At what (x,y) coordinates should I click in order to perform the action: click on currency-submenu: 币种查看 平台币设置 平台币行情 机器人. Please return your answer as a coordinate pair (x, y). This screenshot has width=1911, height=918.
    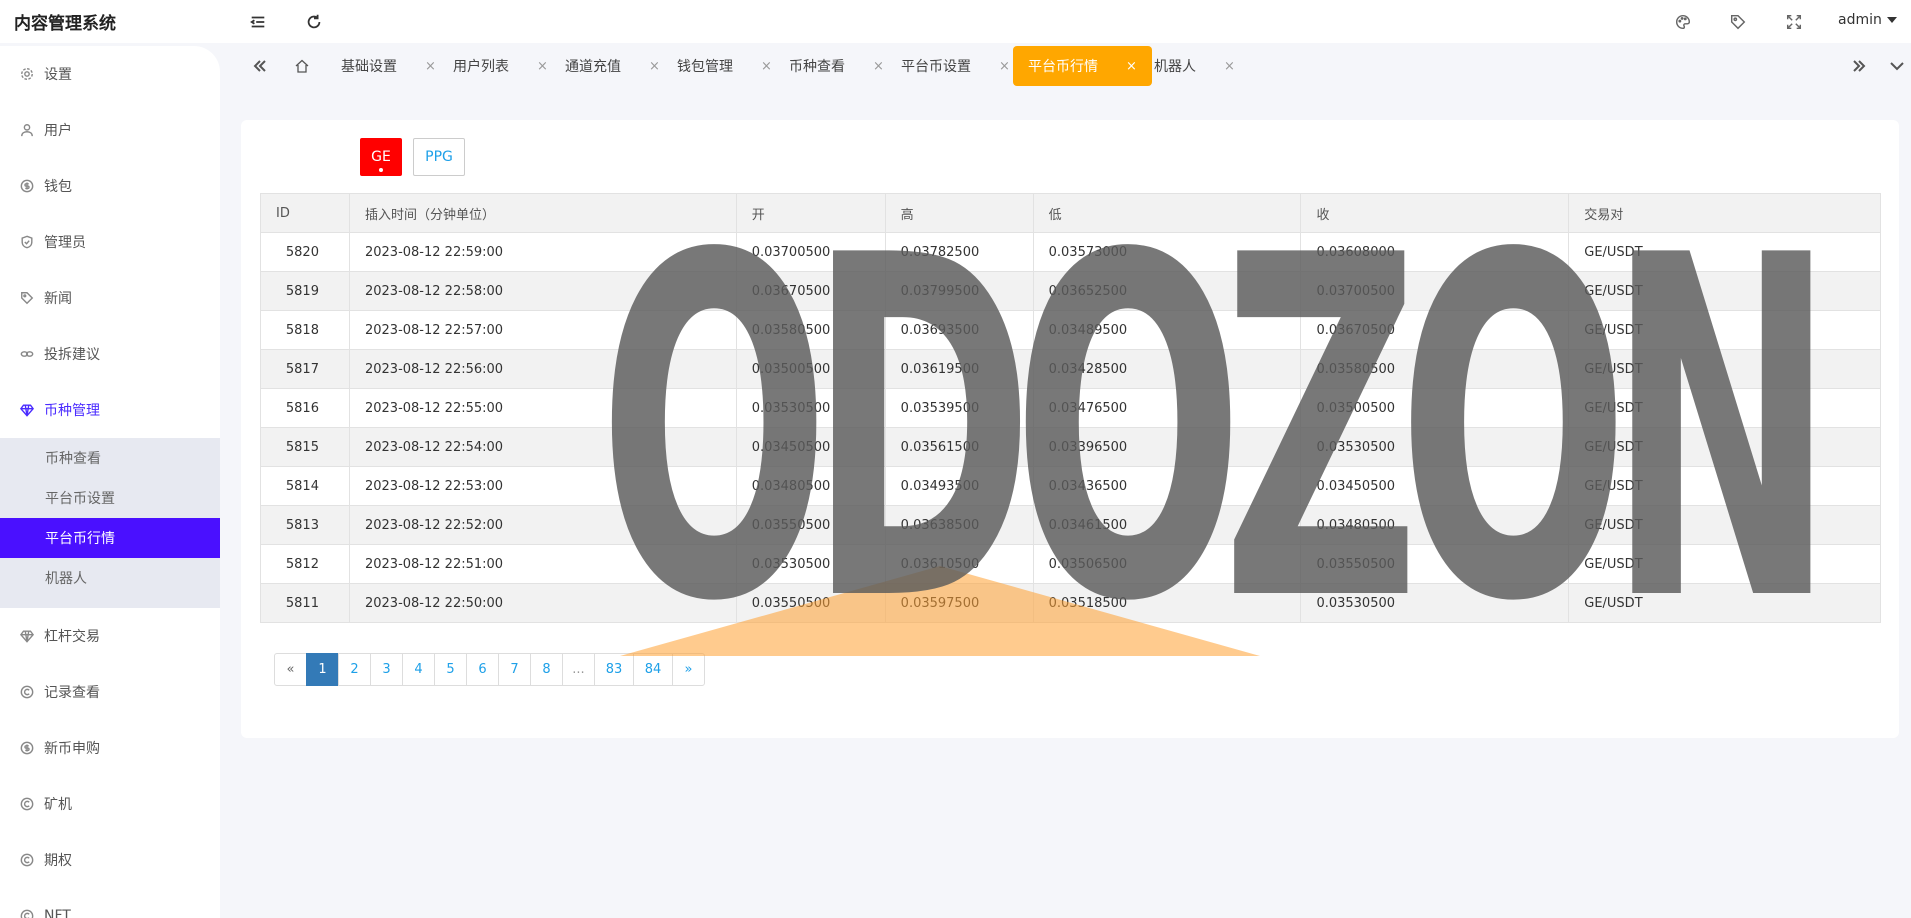
    Looking at the image, I should click on (110, 523).